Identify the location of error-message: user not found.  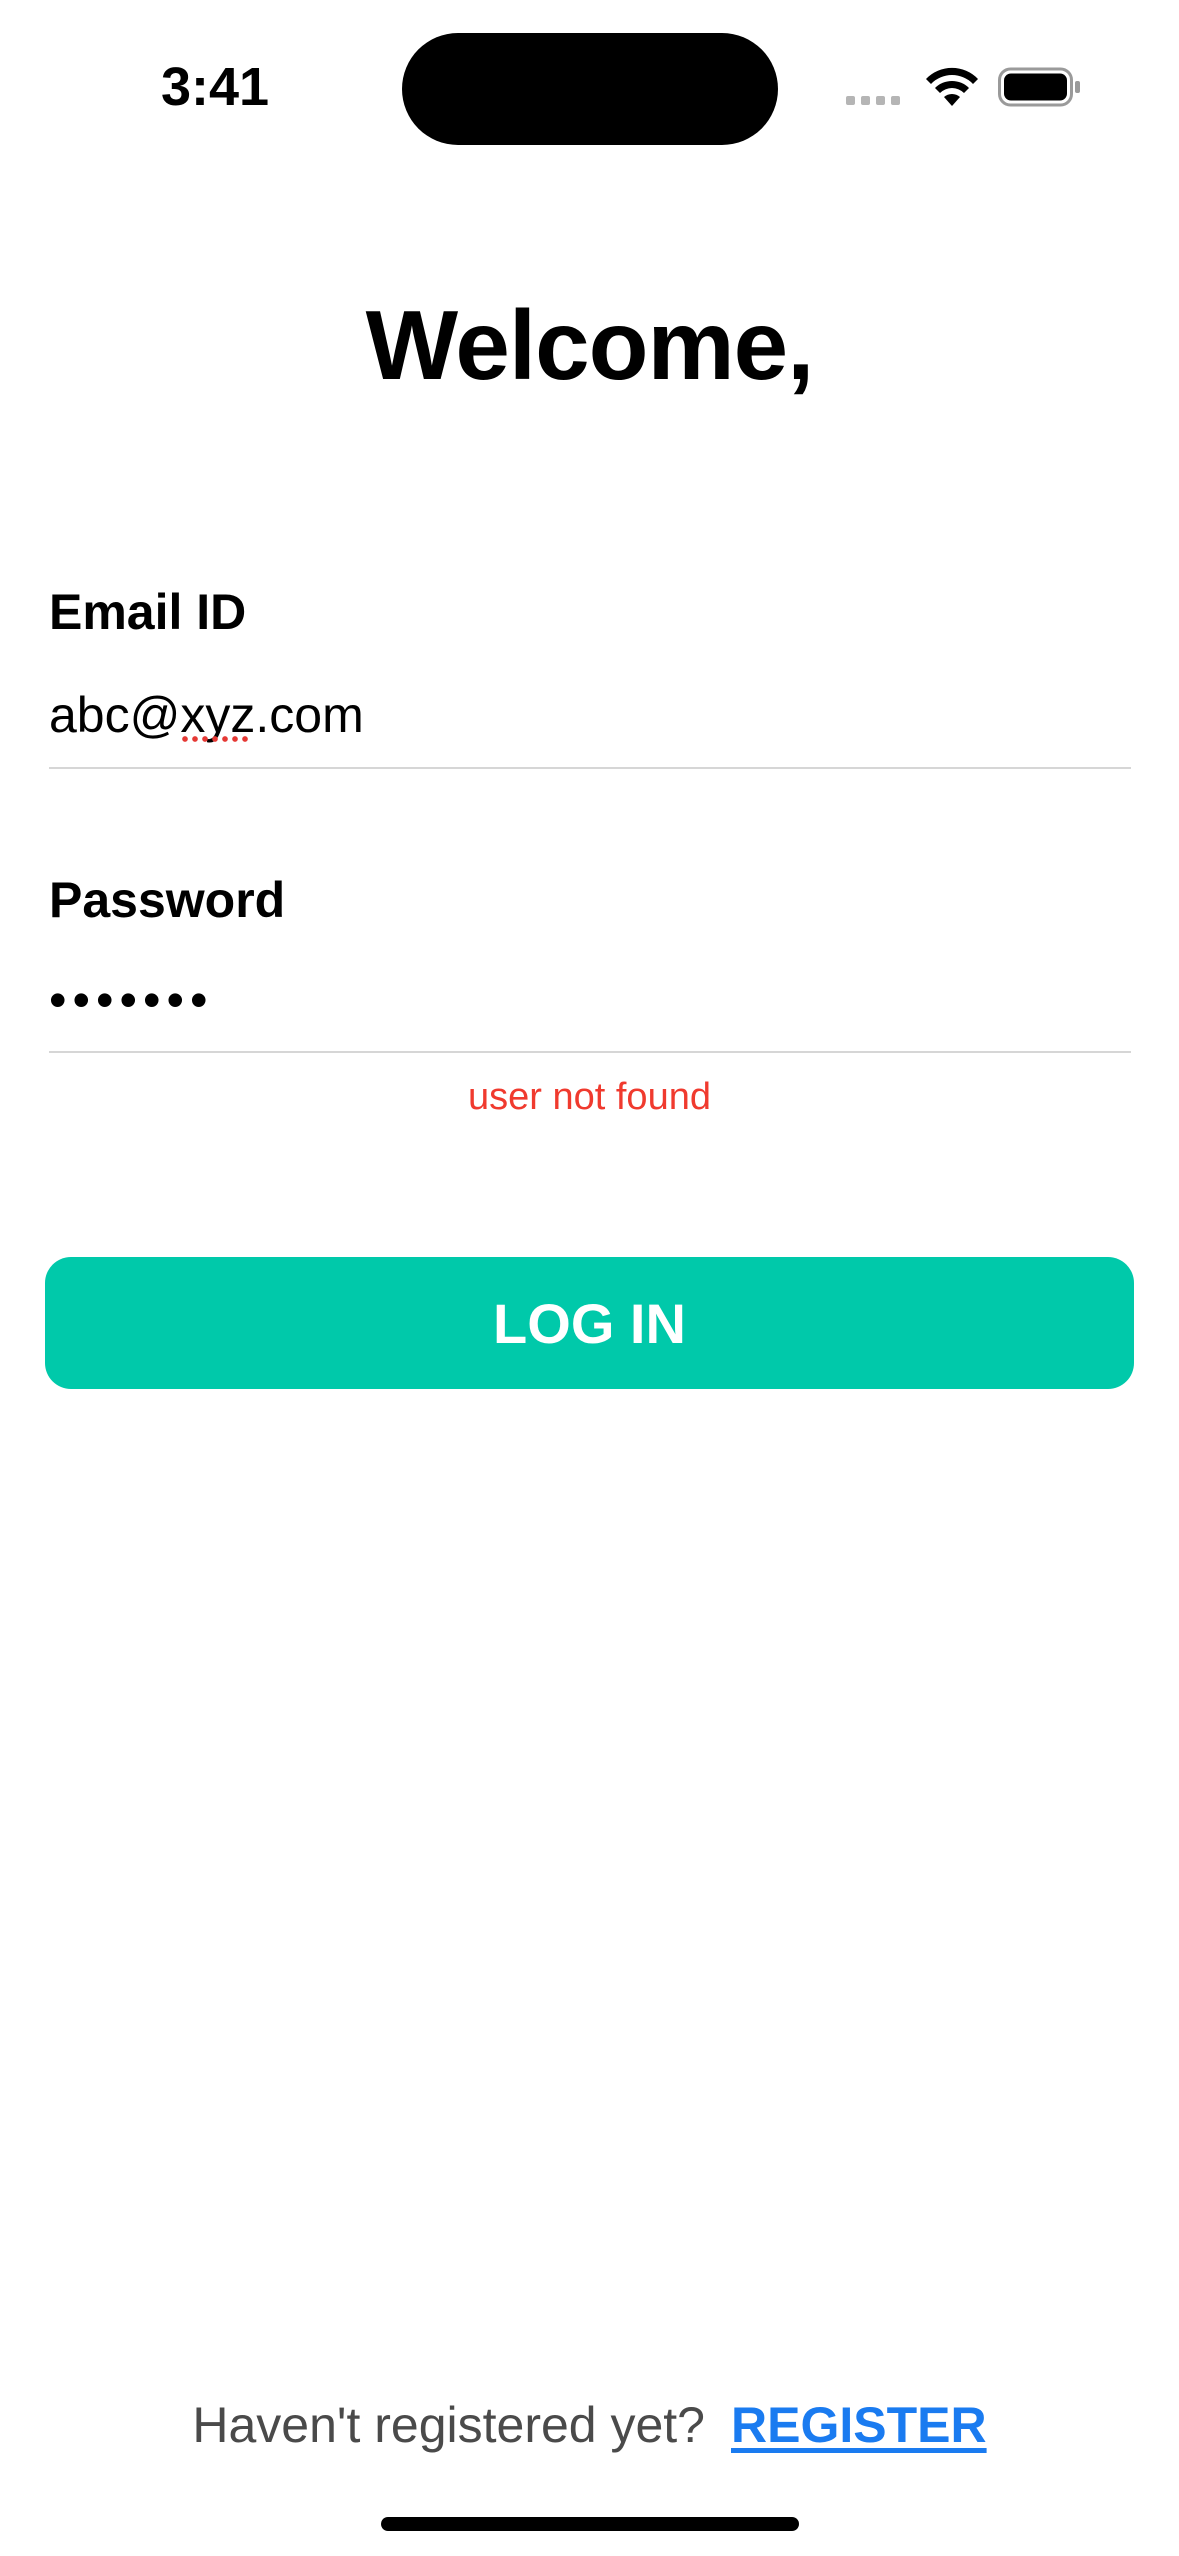
(589, 1097).